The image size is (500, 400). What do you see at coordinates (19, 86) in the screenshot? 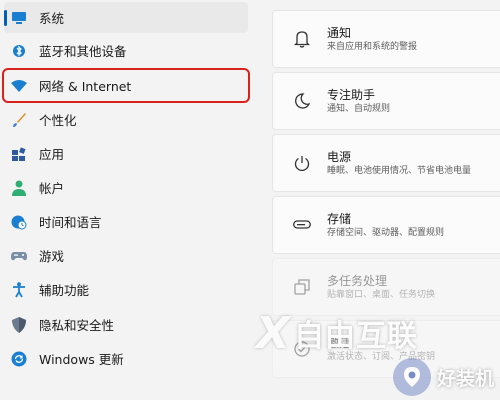
I see `wifi-icon` at bounding box center [19, 86].